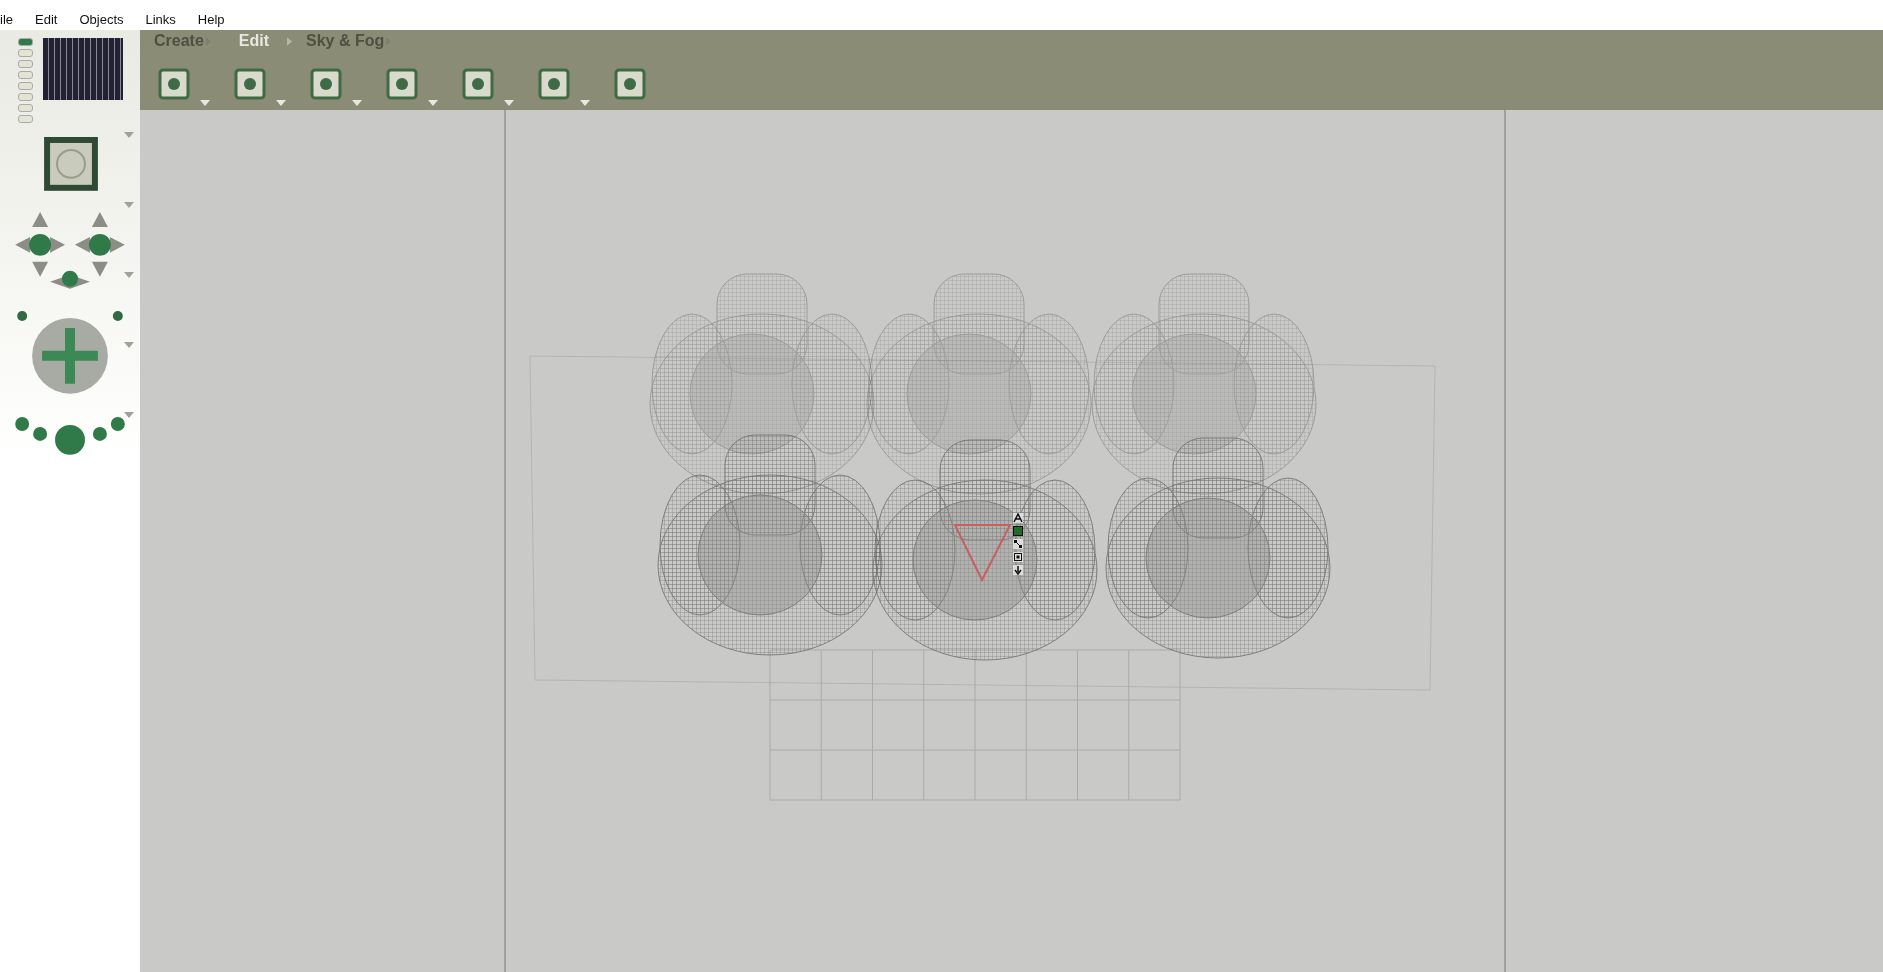  What do you see at coordinates (82, 69) in the screenshot?
I see `view-preview` at bounding box center [82, 69].